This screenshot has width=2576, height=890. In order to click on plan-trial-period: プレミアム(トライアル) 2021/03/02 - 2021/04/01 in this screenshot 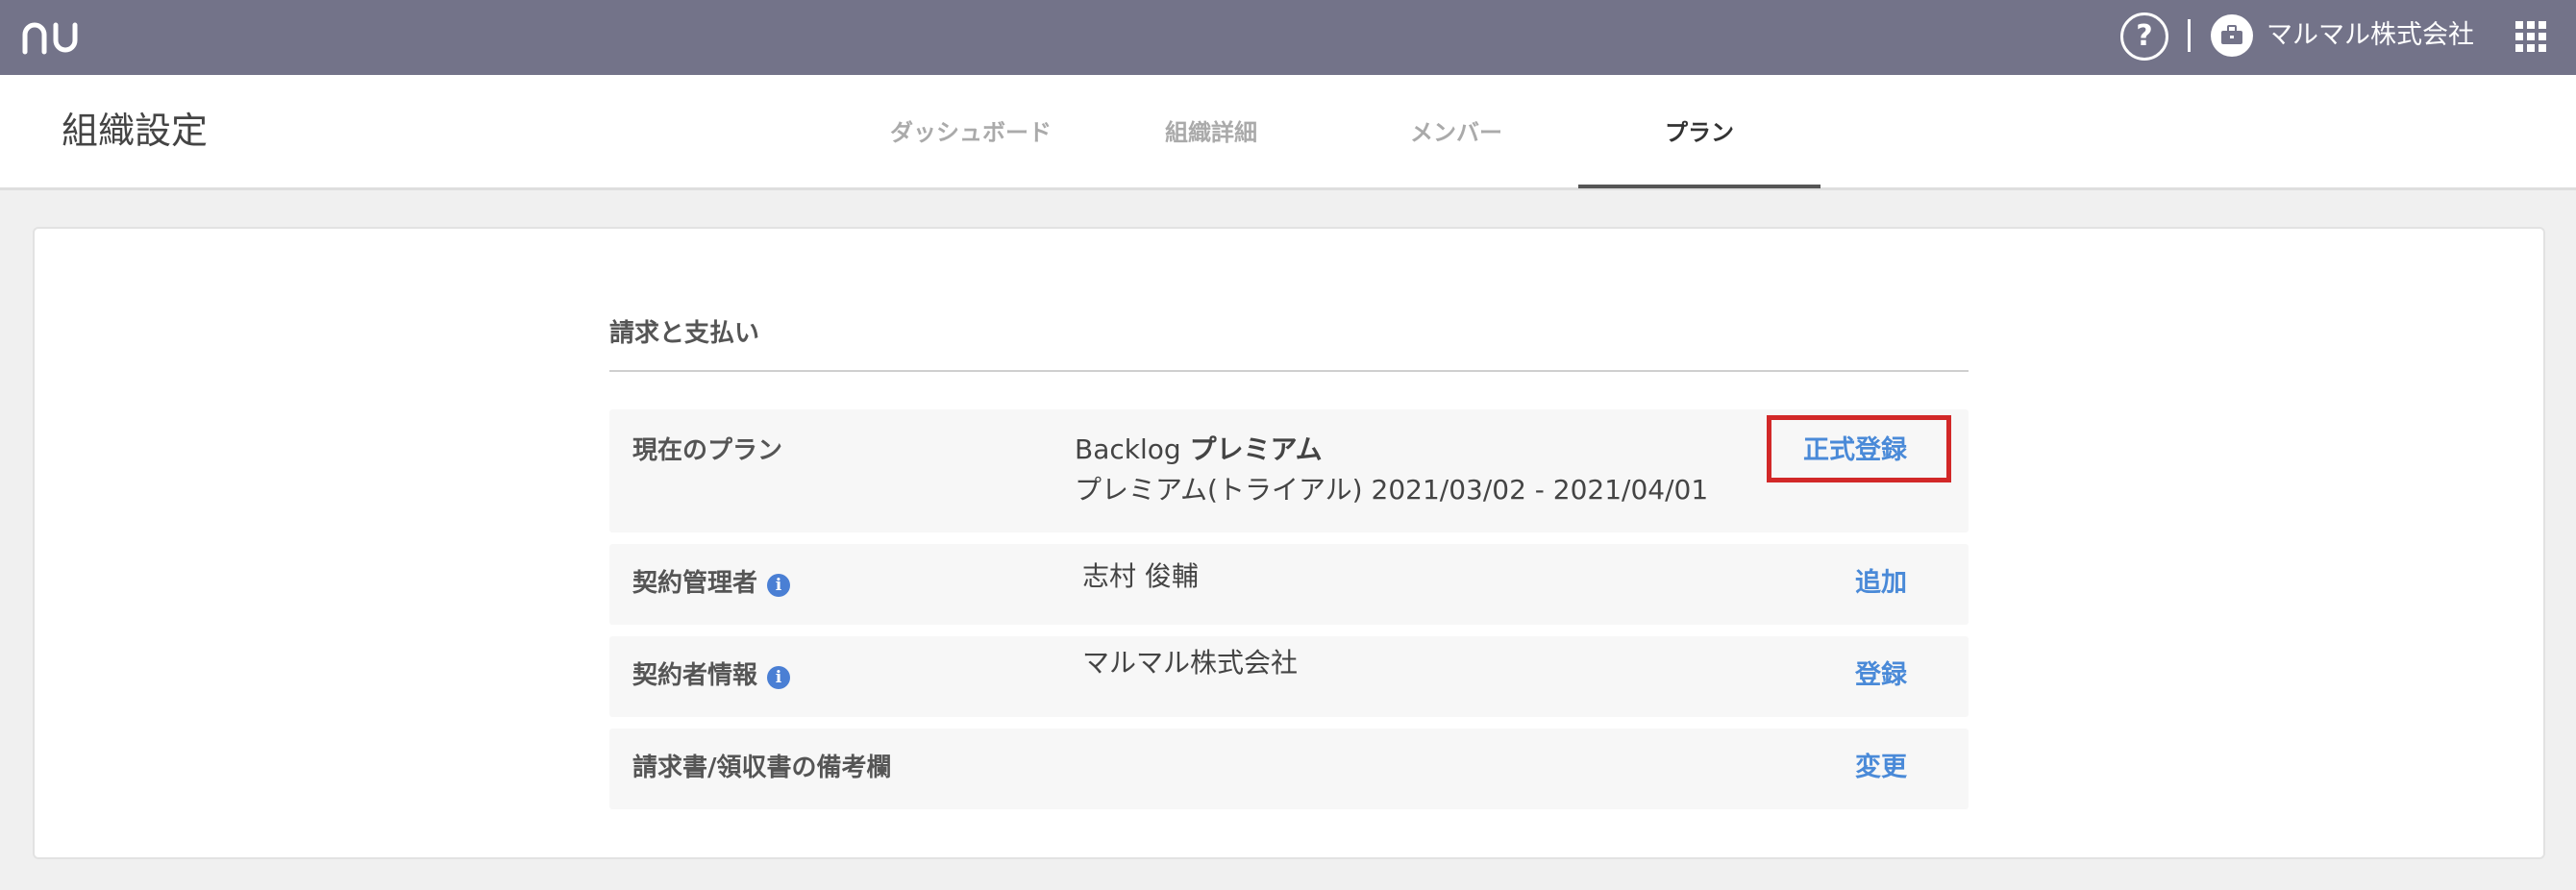, I will do `click(1392, 490)`.